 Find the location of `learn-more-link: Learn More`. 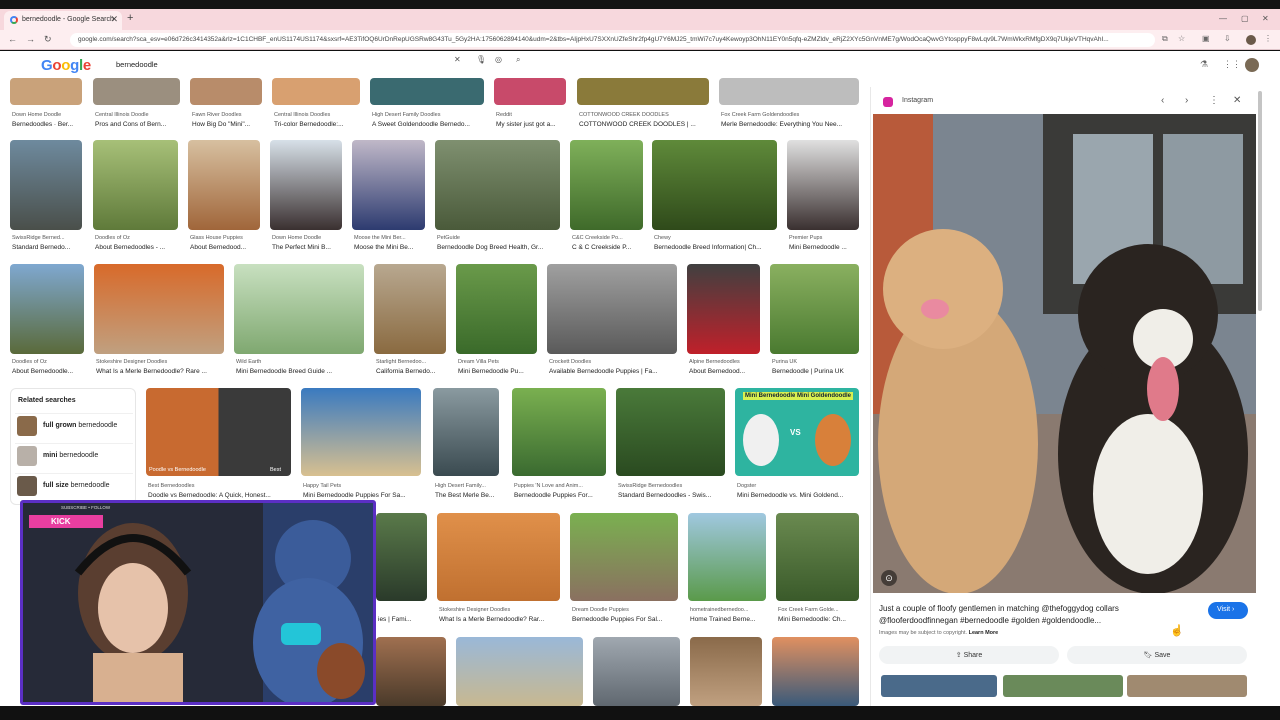

learn-more-link: Learn More is located at coordinates (984, 633).